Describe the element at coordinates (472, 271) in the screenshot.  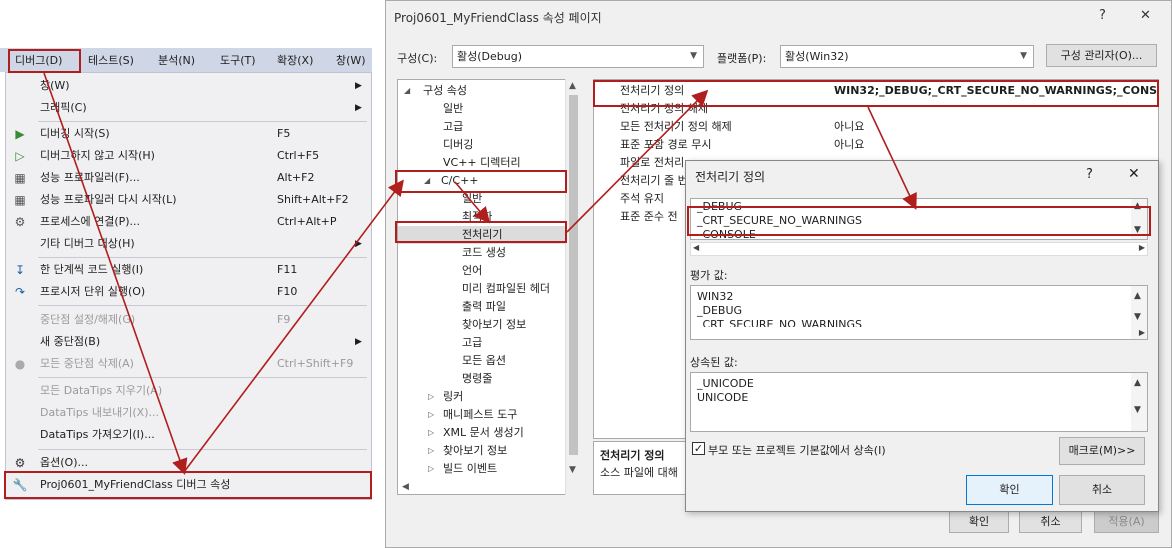
I see `tree-node-language: 언어` at that location.